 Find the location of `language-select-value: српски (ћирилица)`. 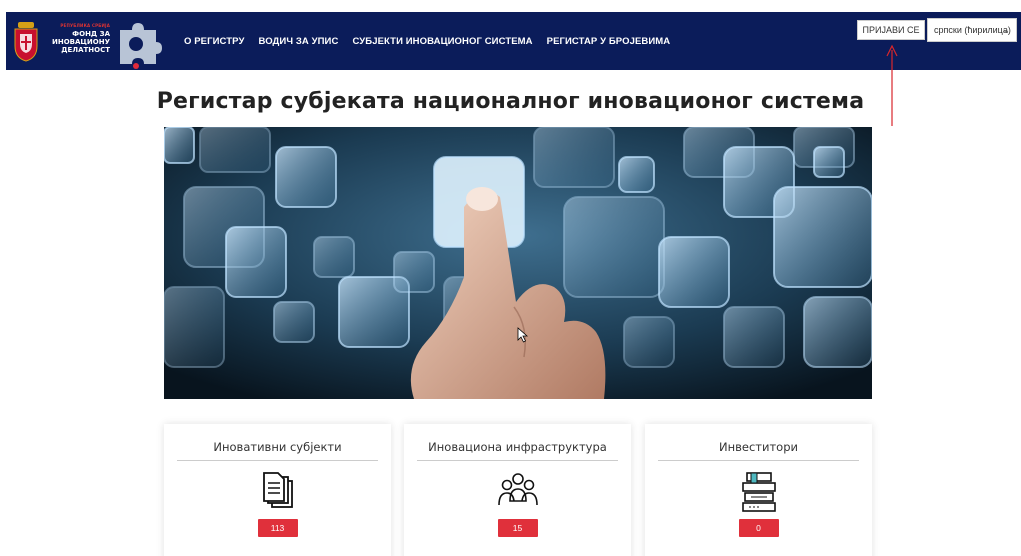

language-select-value: српски (ћирилица) is located at coordinates (972, 30).